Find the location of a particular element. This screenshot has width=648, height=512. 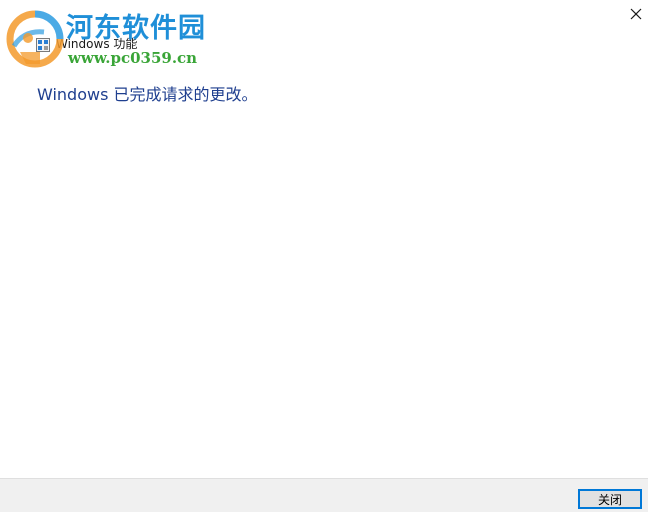

watermark-url: www.pc0359.cn is located at coordinates (133, 58).